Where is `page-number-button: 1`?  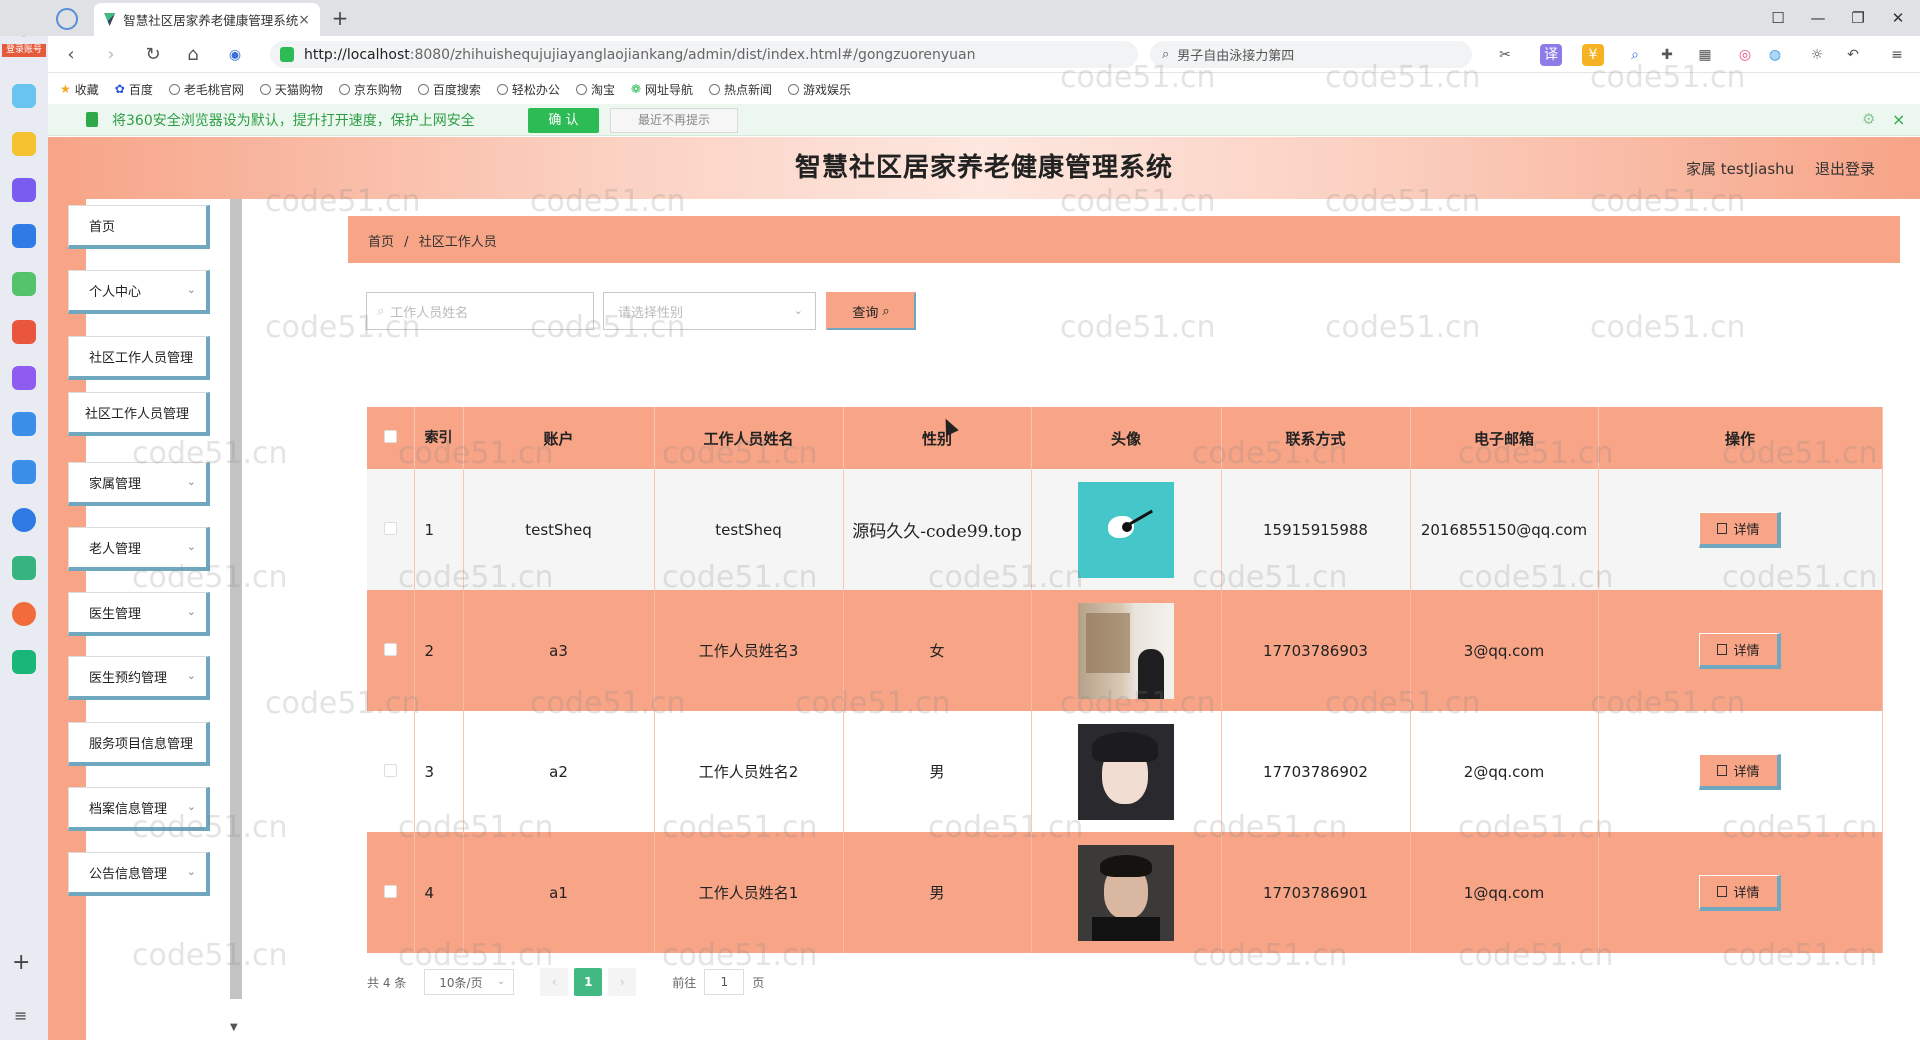
page-number-button: 1 is located at coordinates (588, 982).